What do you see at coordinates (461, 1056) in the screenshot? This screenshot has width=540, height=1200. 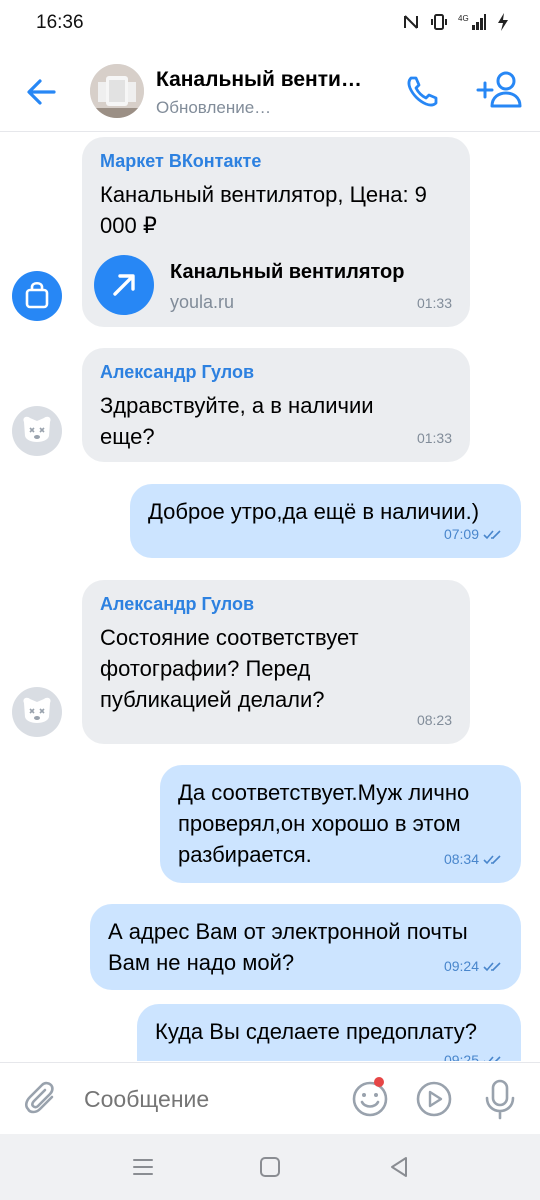 I see `message-time: 09:25` at bounding box center [461, 1056].